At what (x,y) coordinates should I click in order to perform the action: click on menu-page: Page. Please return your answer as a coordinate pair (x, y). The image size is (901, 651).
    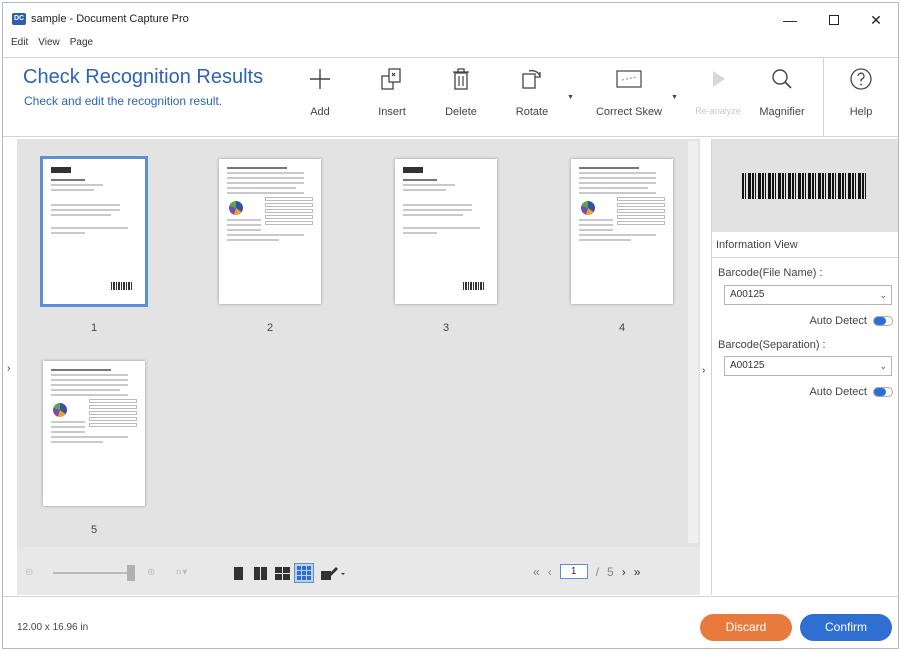
    Looking at the image, I should click on (81, 46).